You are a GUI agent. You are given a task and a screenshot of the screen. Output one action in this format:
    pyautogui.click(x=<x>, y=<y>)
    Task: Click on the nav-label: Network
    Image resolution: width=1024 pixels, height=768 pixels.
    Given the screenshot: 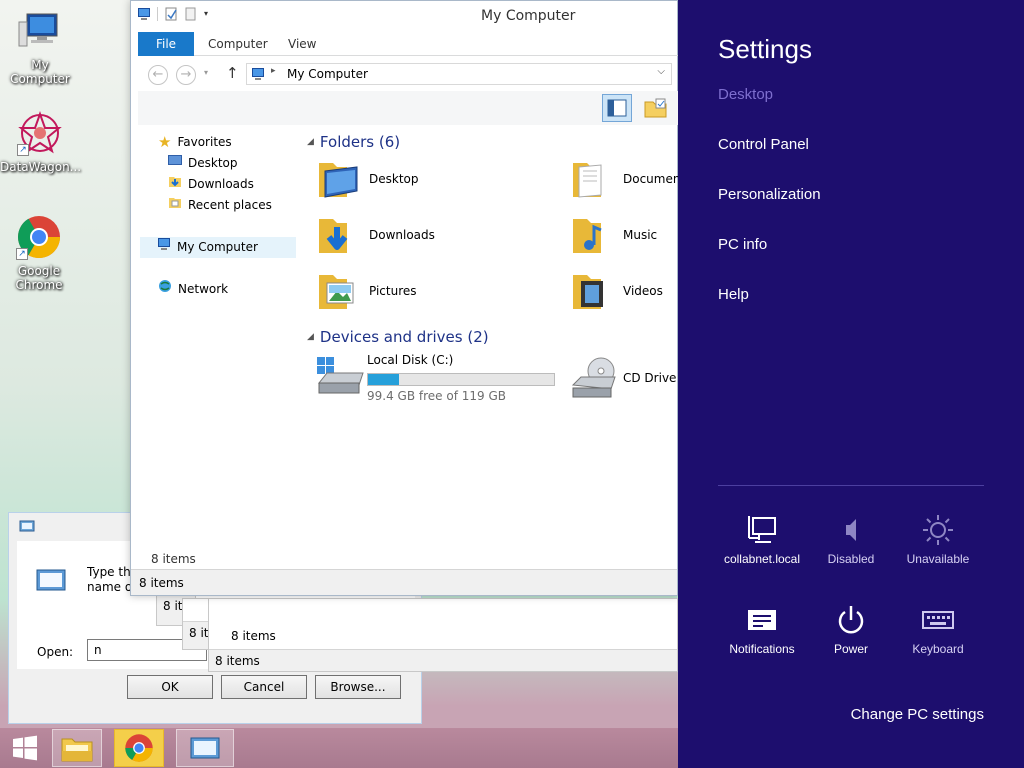 What is the action you would take?
    pyautogui.click(x=203, y=289)
    